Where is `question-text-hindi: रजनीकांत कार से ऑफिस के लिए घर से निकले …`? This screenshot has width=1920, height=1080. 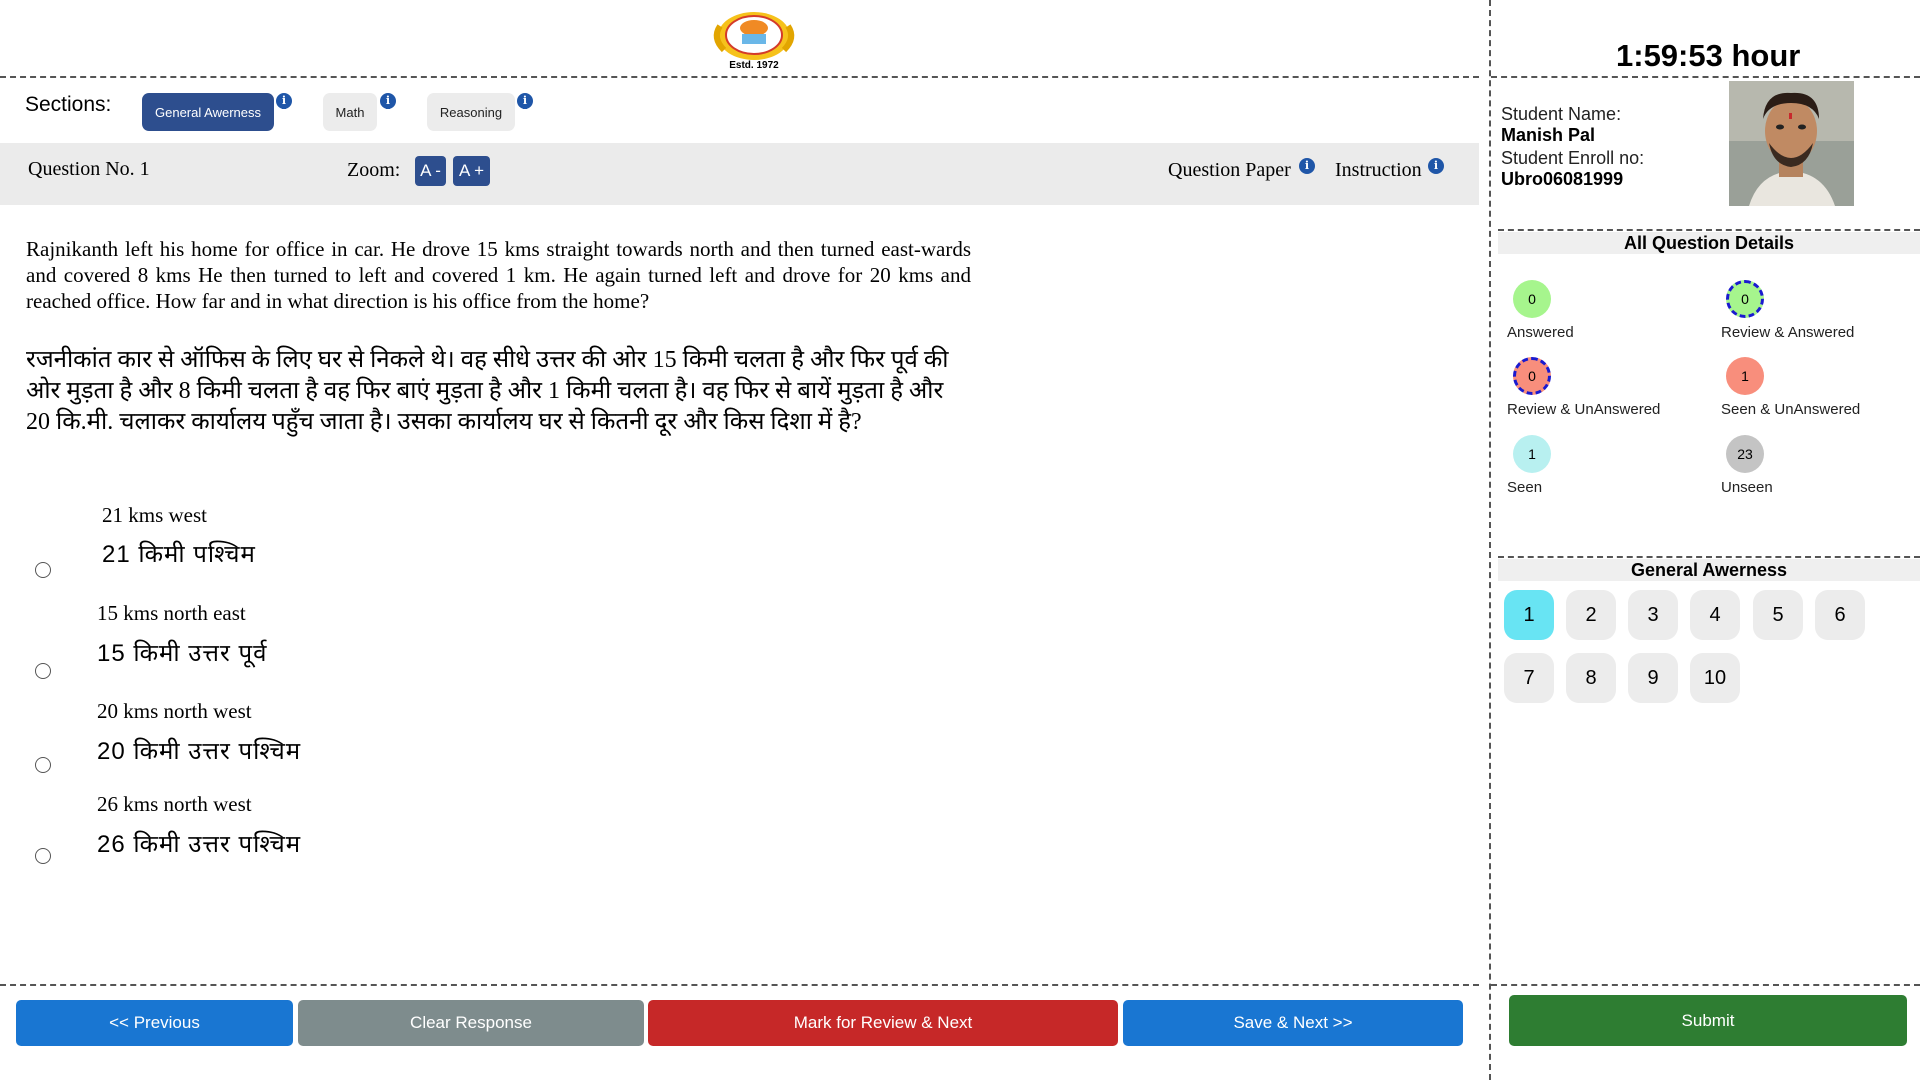 question-text-hindi: रजनीकांत कार से ऑफिस के लिए घर से निकले … is located at coordinates (487, 391).